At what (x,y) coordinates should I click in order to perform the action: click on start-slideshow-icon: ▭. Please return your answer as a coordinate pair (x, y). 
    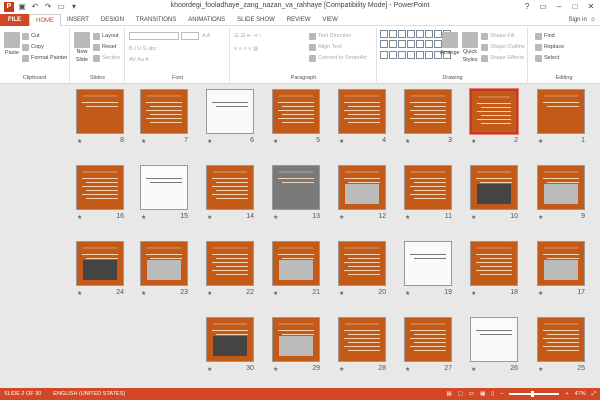
    Looking at the image, I should click on (61, 7).